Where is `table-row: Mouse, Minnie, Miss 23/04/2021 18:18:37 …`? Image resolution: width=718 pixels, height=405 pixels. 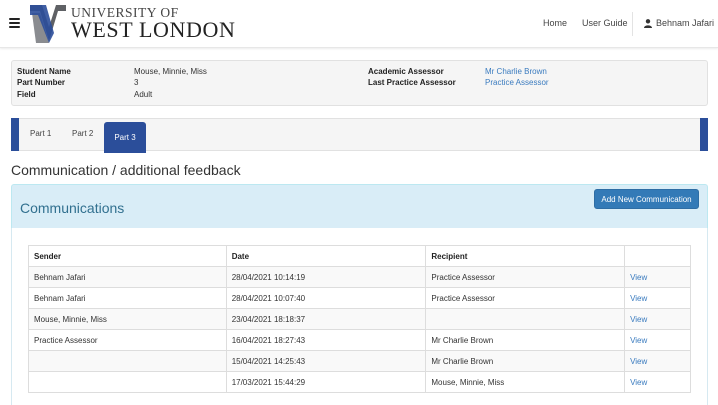 table-row: Mouse, Minnie, Miss 23/04/2021 18:18:37 … is located at coordinates (359, 319).